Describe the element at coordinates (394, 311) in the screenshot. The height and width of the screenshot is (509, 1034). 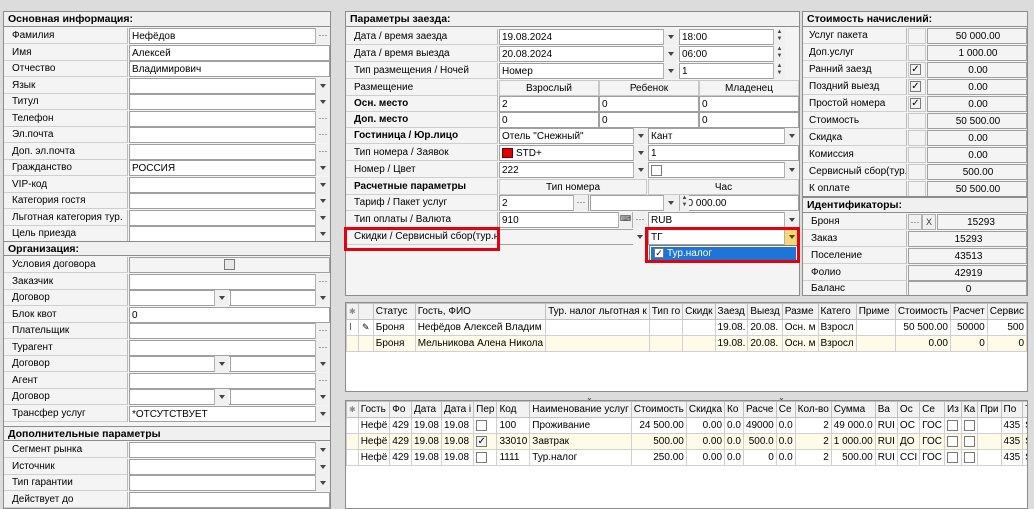
I see `guests-col-header: Статус` at that location.